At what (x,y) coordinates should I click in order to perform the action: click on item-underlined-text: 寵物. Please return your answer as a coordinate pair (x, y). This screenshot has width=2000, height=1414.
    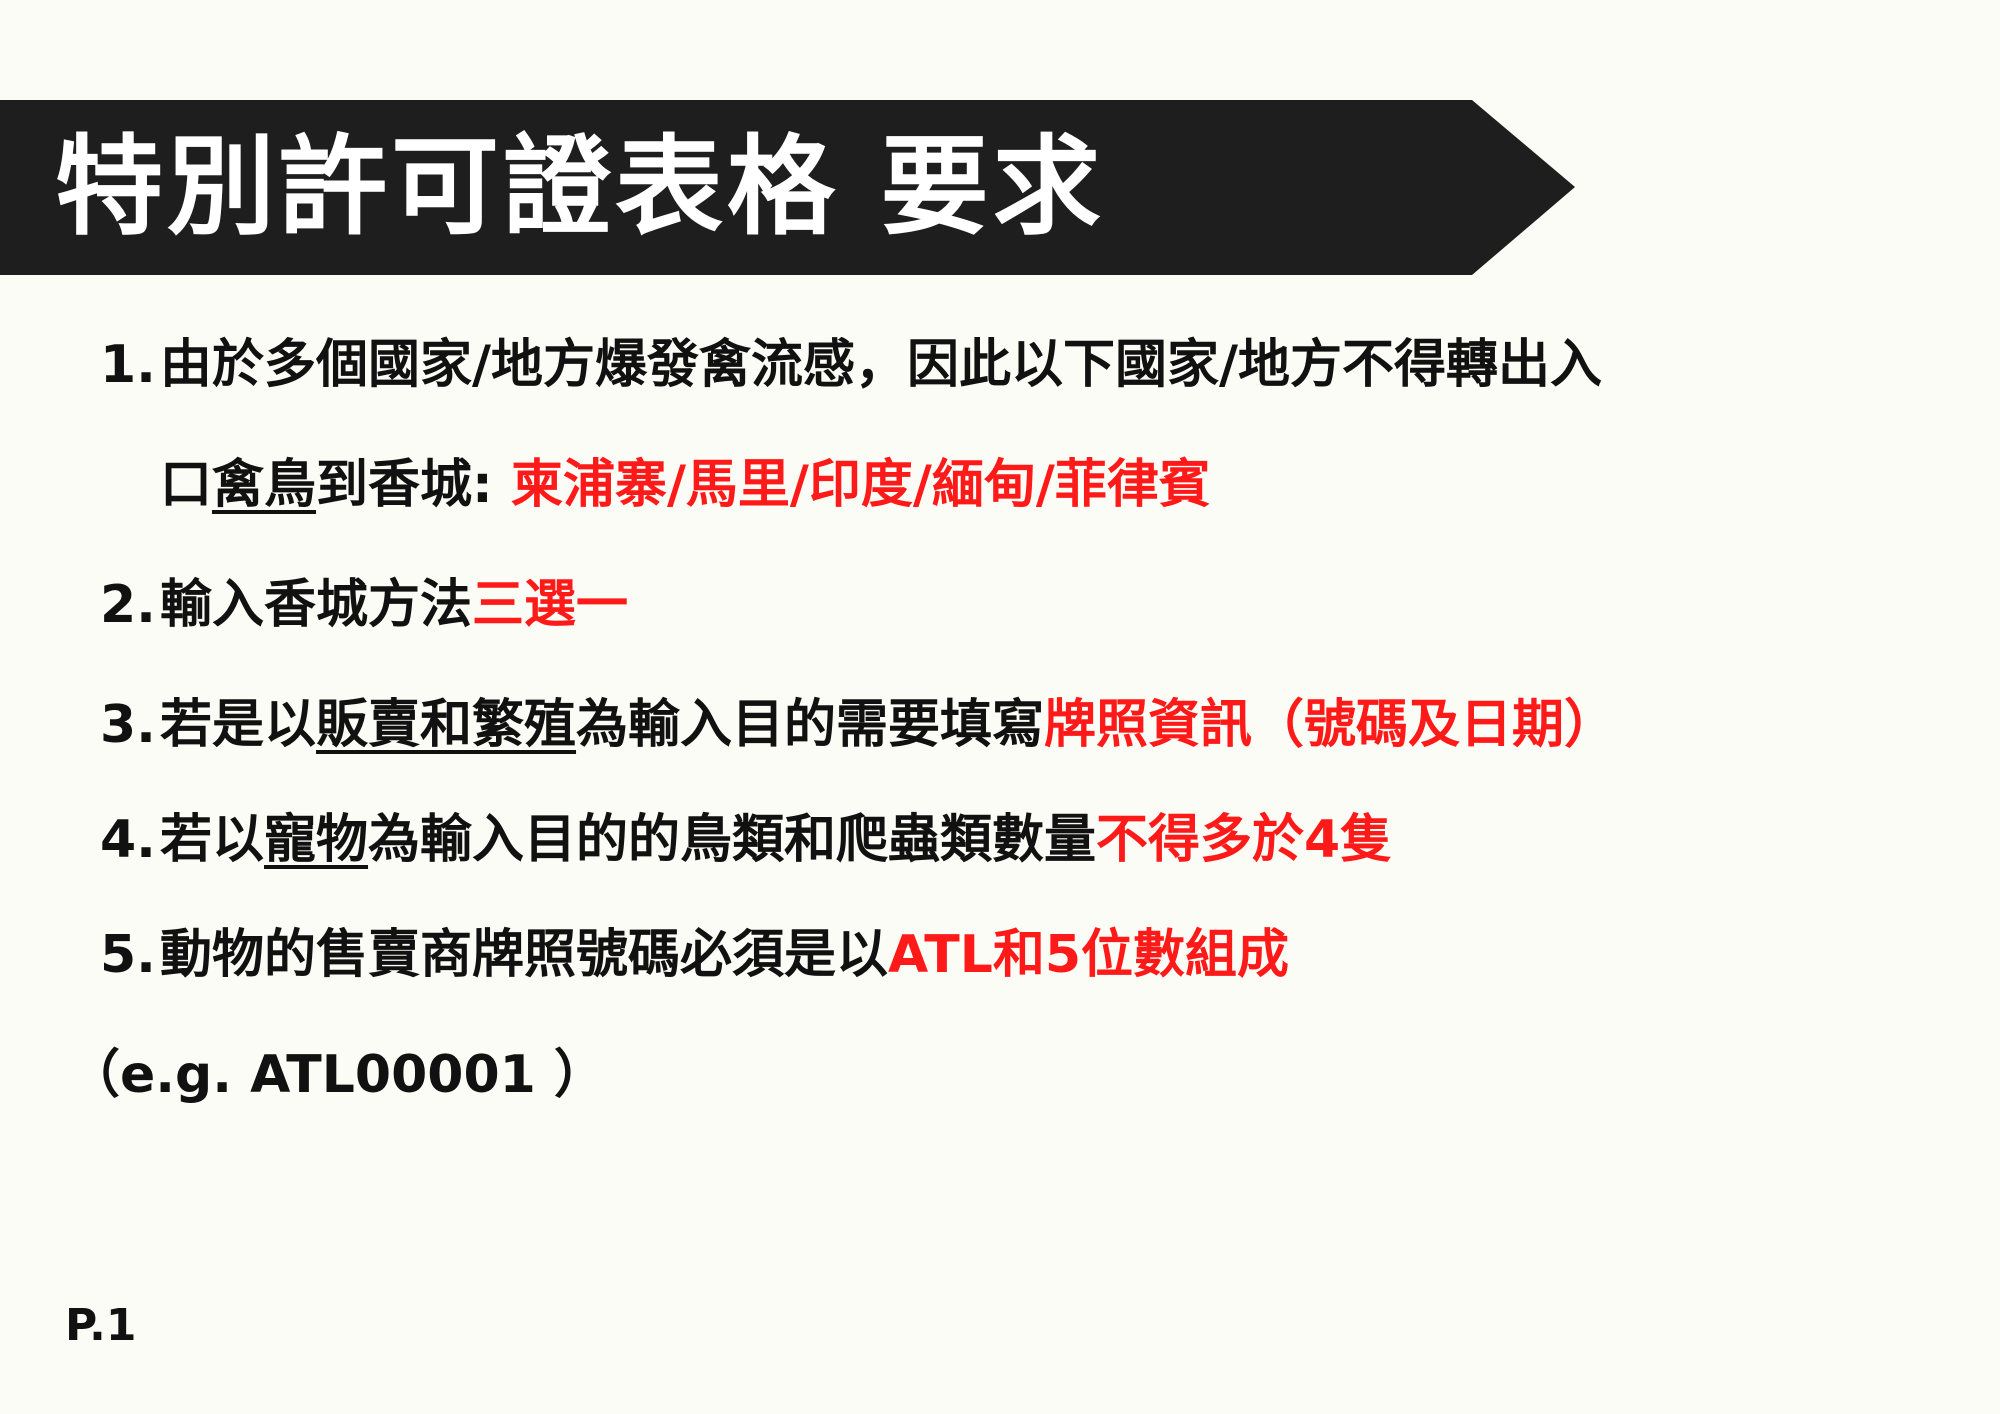
    Looking at the image, I should click on (316, 840).